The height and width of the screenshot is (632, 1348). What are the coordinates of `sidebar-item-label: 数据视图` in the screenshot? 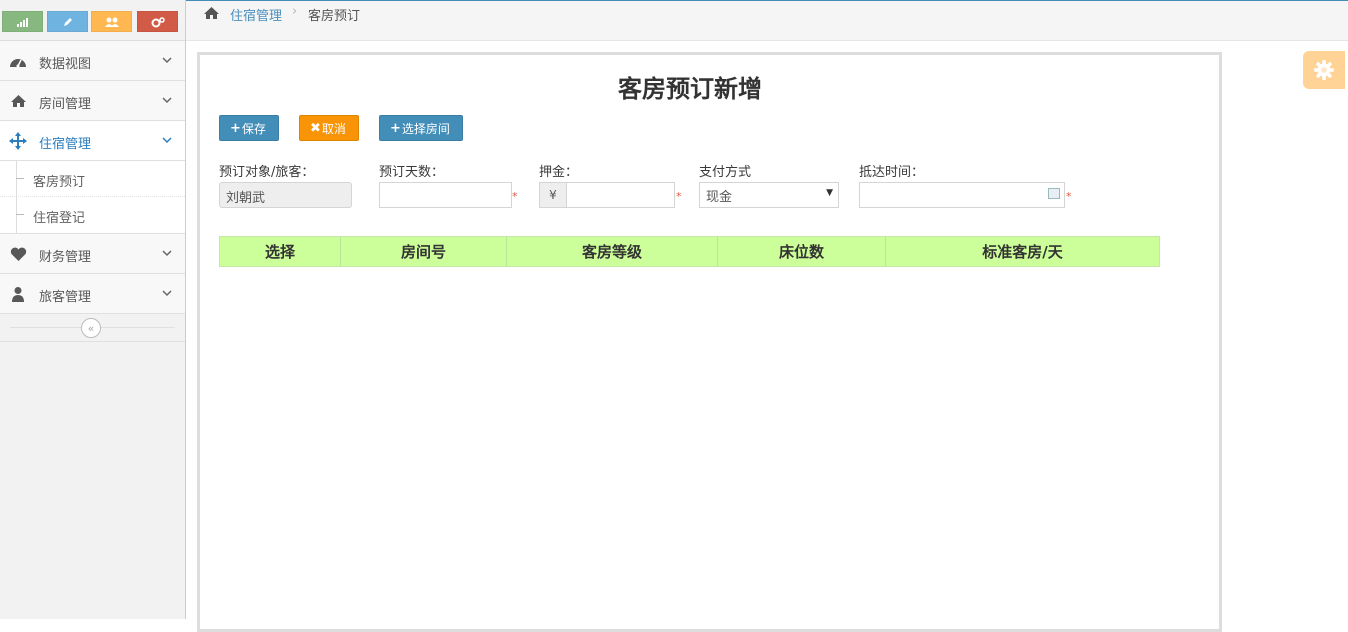 It's located at (65, 64).